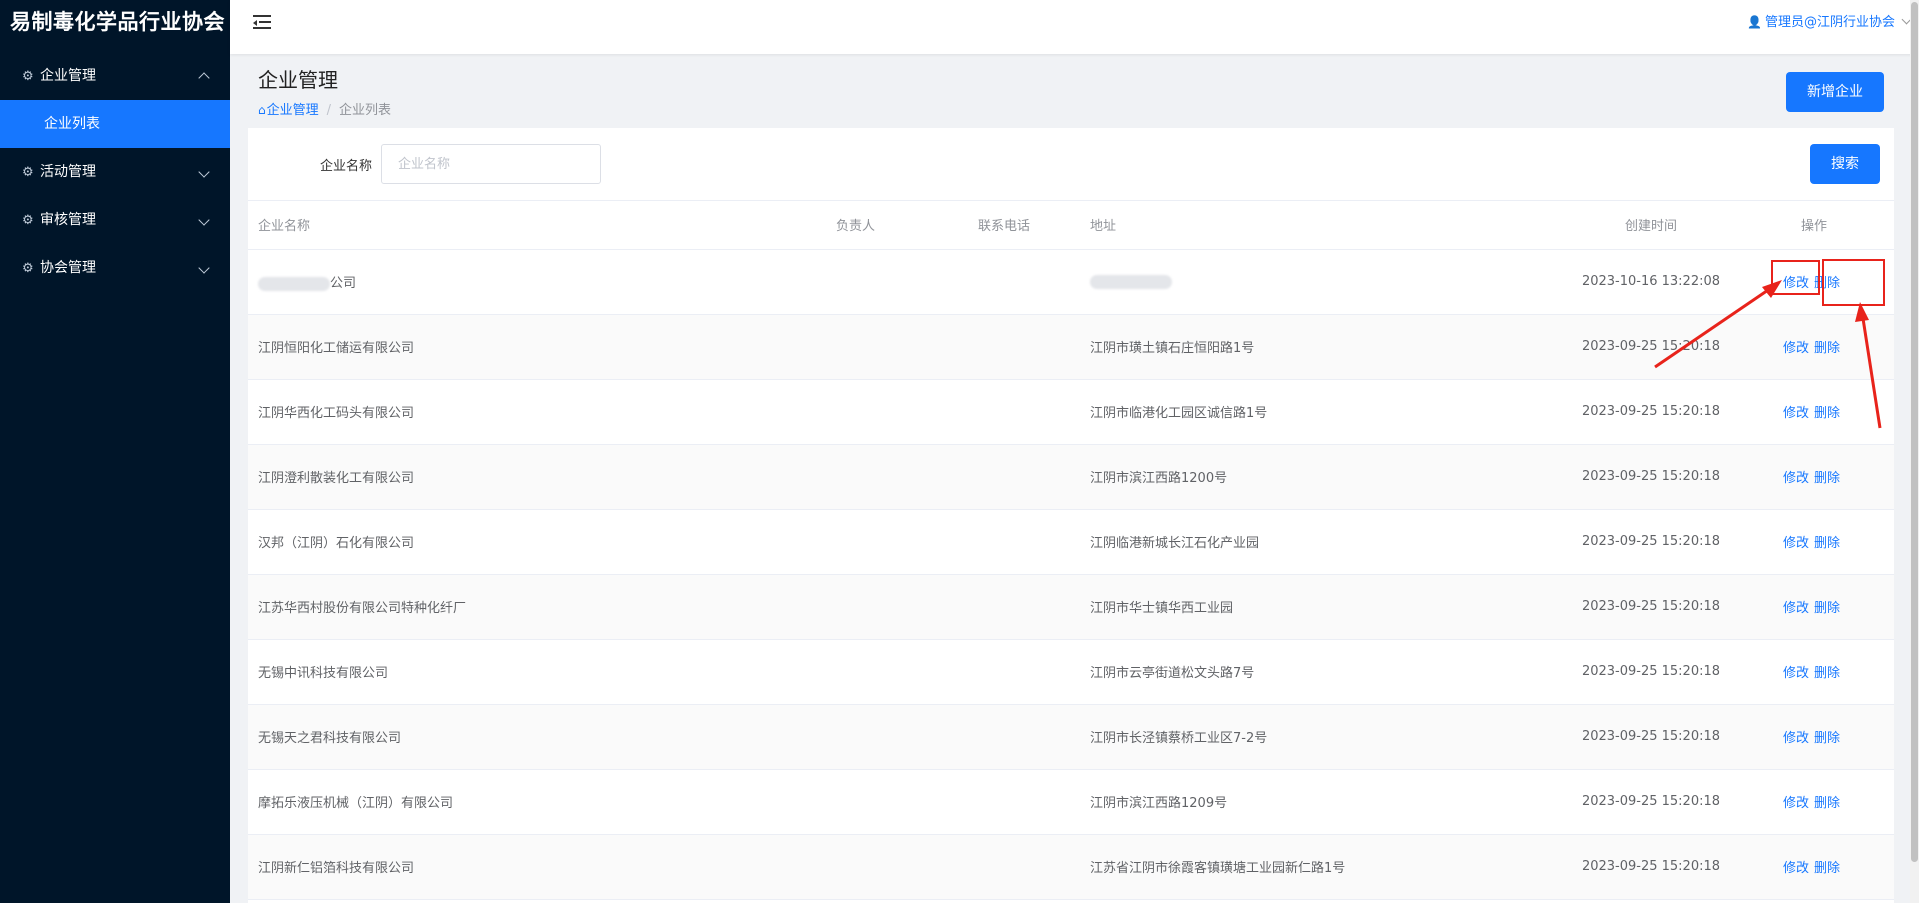  I want to click on add-enterprise-button: 新增企业, so click(1835, 92).